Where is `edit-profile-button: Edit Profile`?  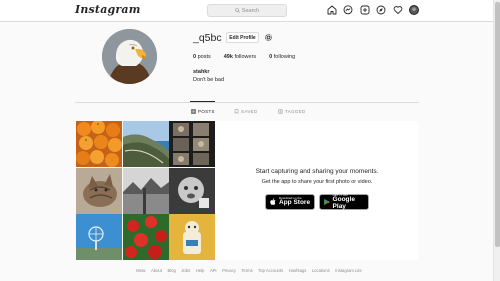 edit-profile-button: Edit Profile is located at coordinates (242, 37).